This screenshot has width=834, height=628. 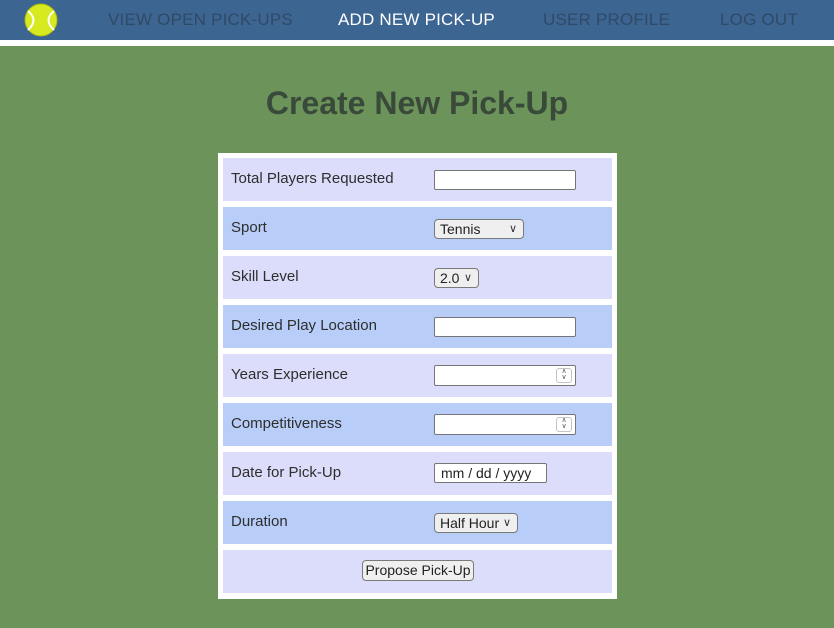 What do you see at coordinates (505, 424) in the screenshot?
I see `competitiveness-input: ∧ ∨` at bounding box center [505, 424].